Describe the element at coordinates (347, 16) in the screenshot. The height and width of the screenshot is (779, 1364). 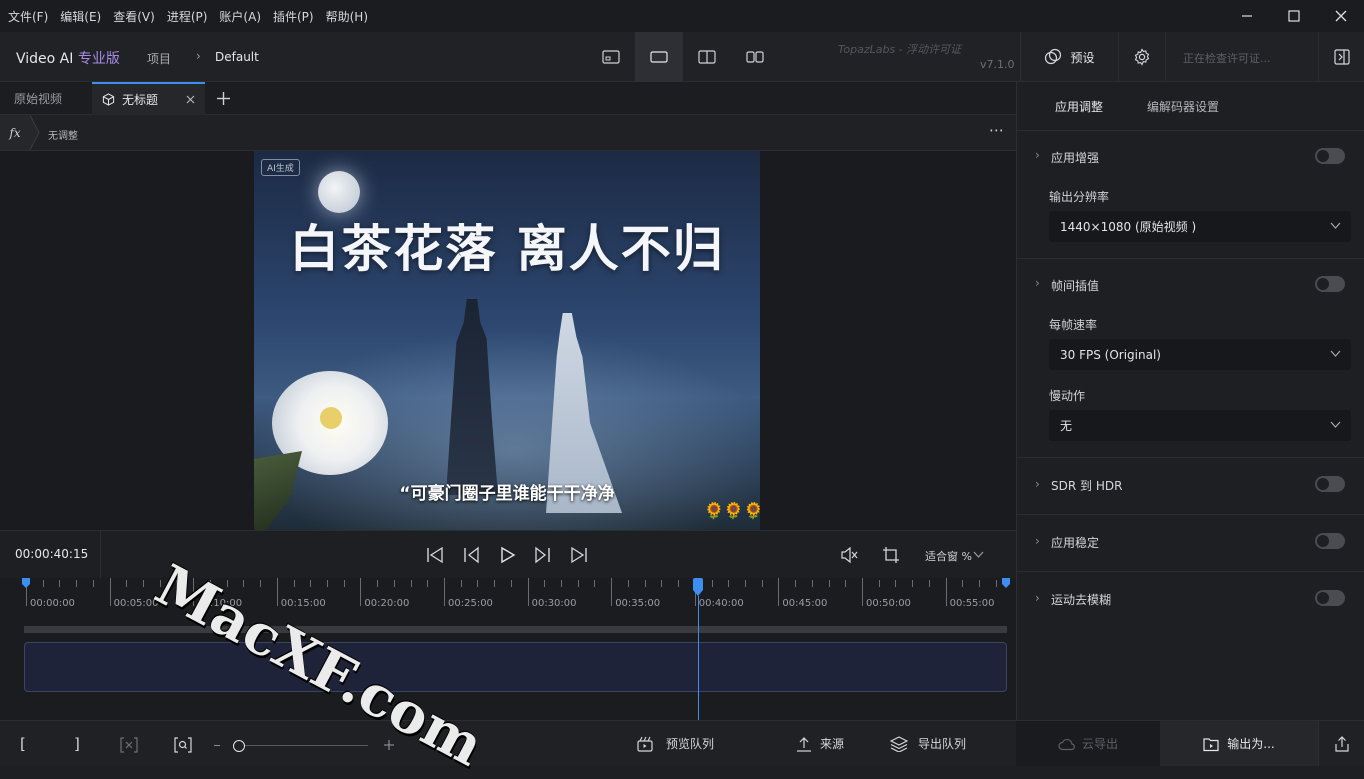
I see `menu-help: 帮助(H)` at that location.